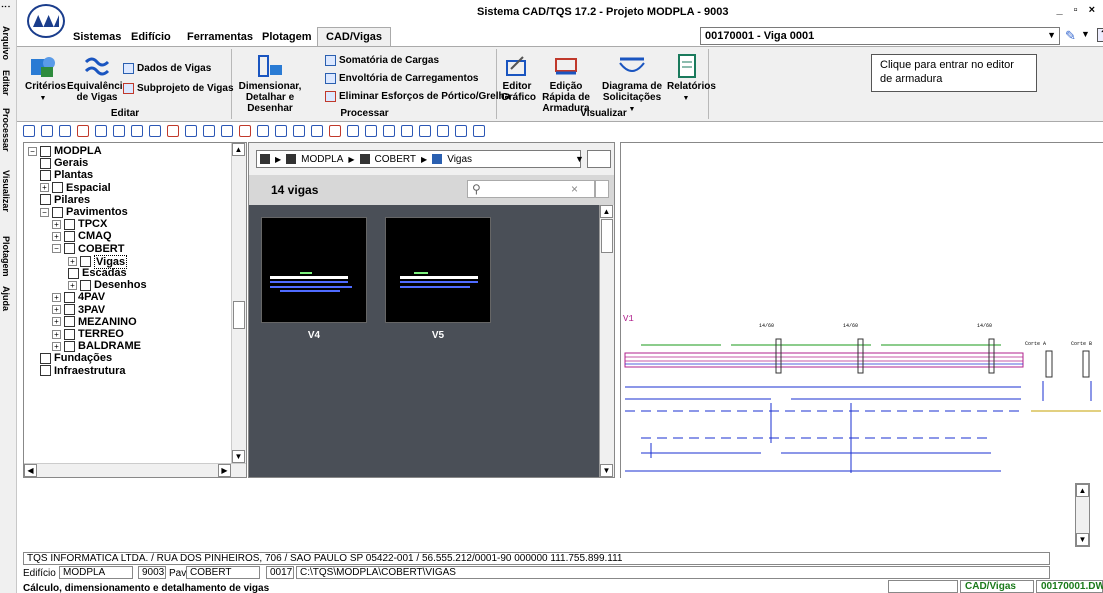 The image size is (1103, 593). Describe the element at coordinates (83, 371) in the screenshot. I see `tree-item: Infraestrutura` at that location.